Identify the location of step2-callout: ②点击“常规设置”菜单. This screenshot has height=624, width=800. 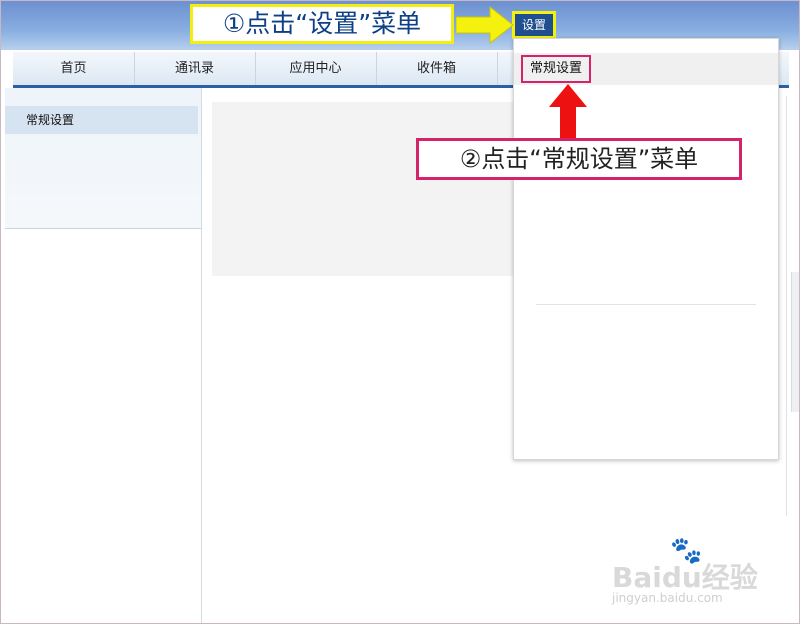
(579, 159).